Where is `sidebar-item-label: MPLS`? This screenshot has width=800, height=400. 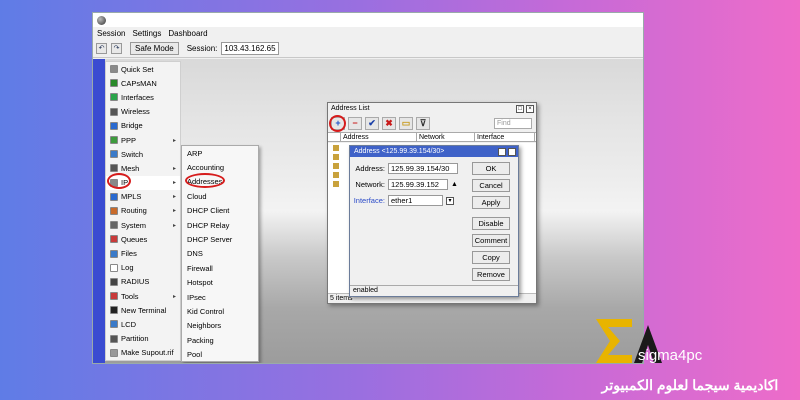 sidebar-item-label: MPLS is located at coordinates (131, 197).